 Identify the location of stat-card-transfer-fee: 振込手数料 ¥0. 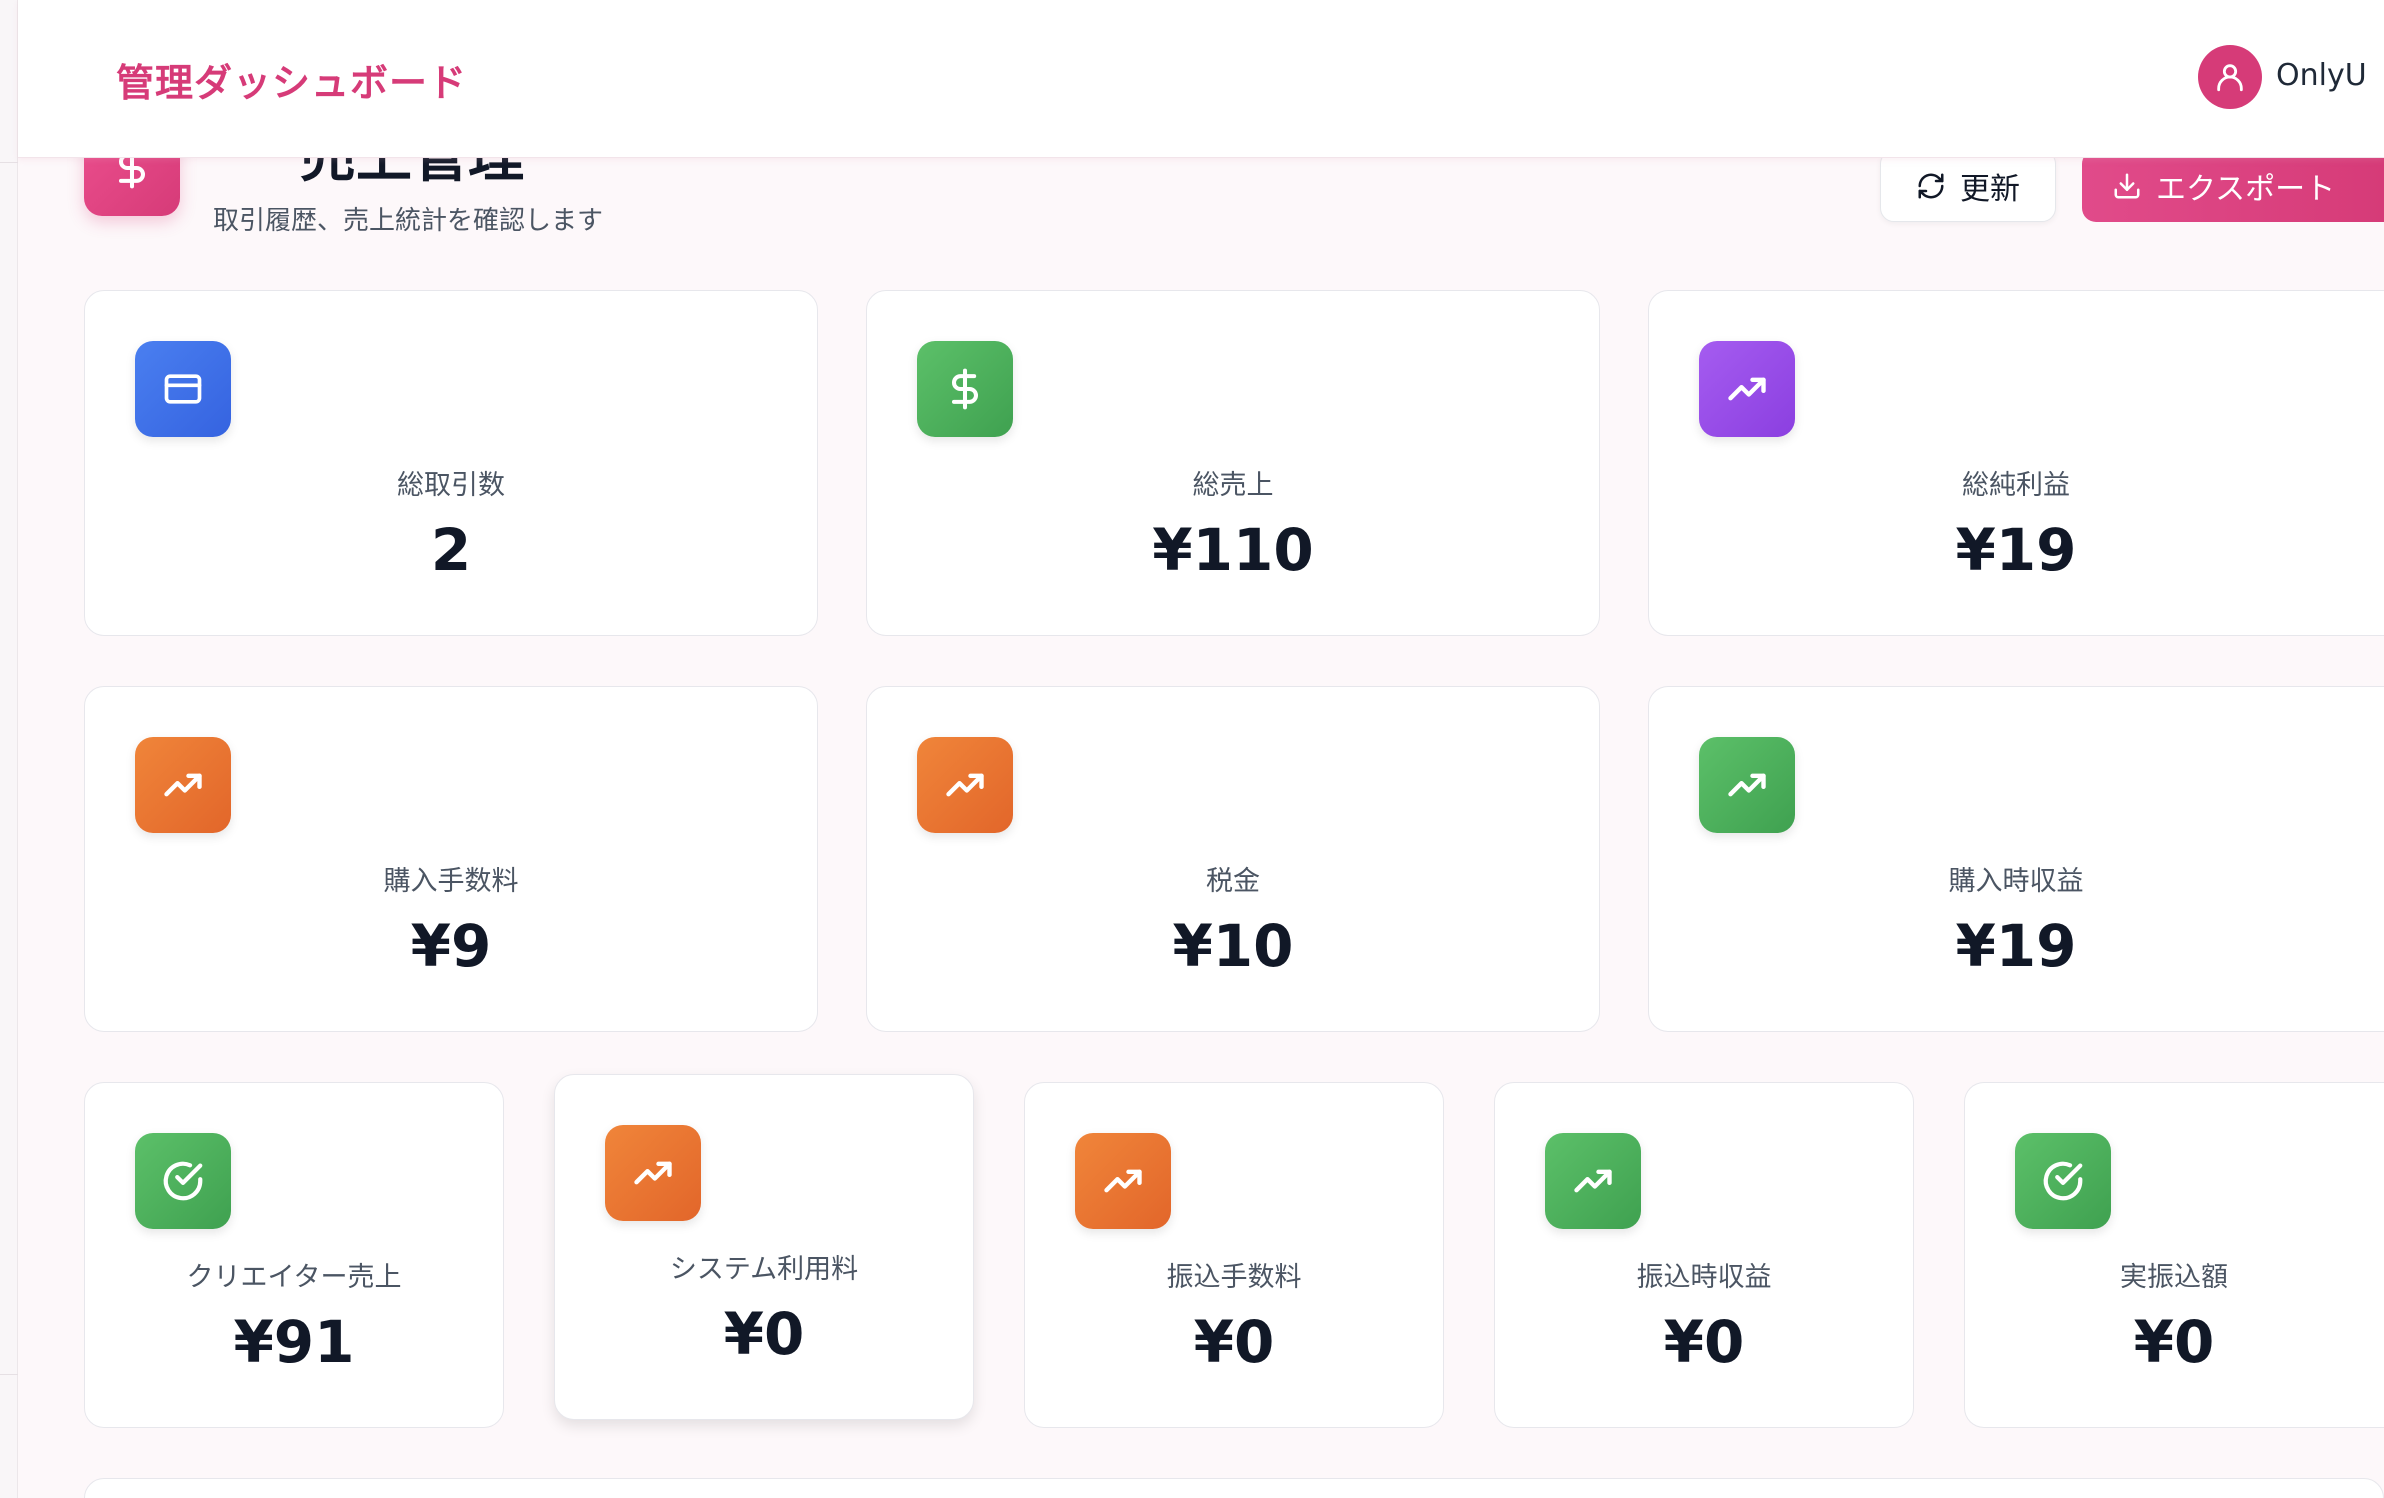
(1234, 1255).